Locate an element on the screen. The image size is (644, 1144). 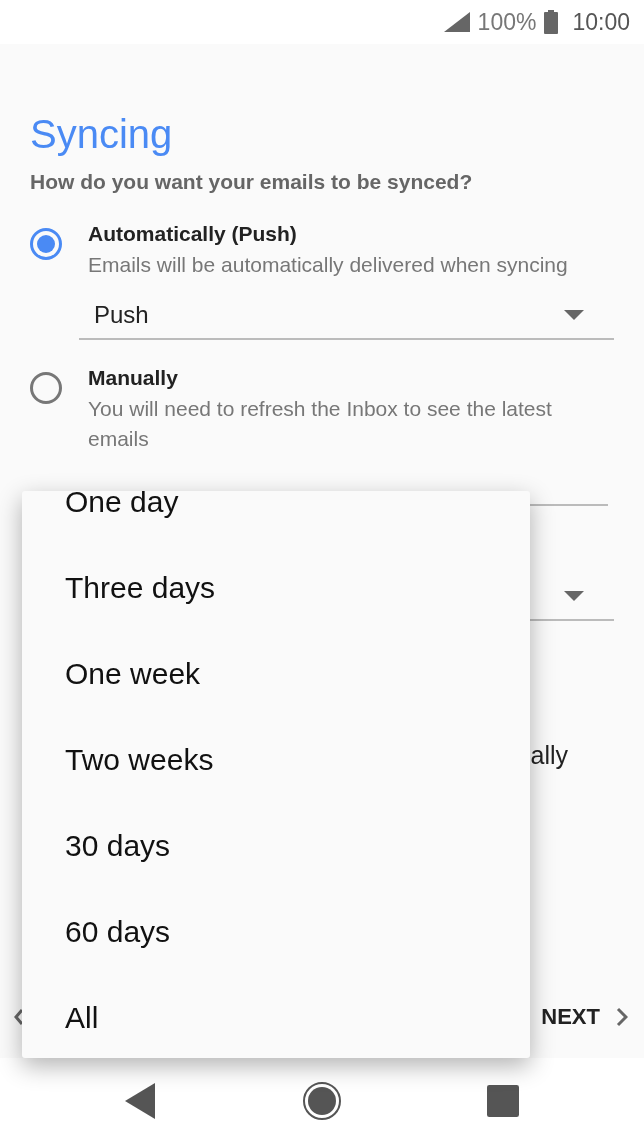
menu-item: One day is located at coordinates (276, 518).